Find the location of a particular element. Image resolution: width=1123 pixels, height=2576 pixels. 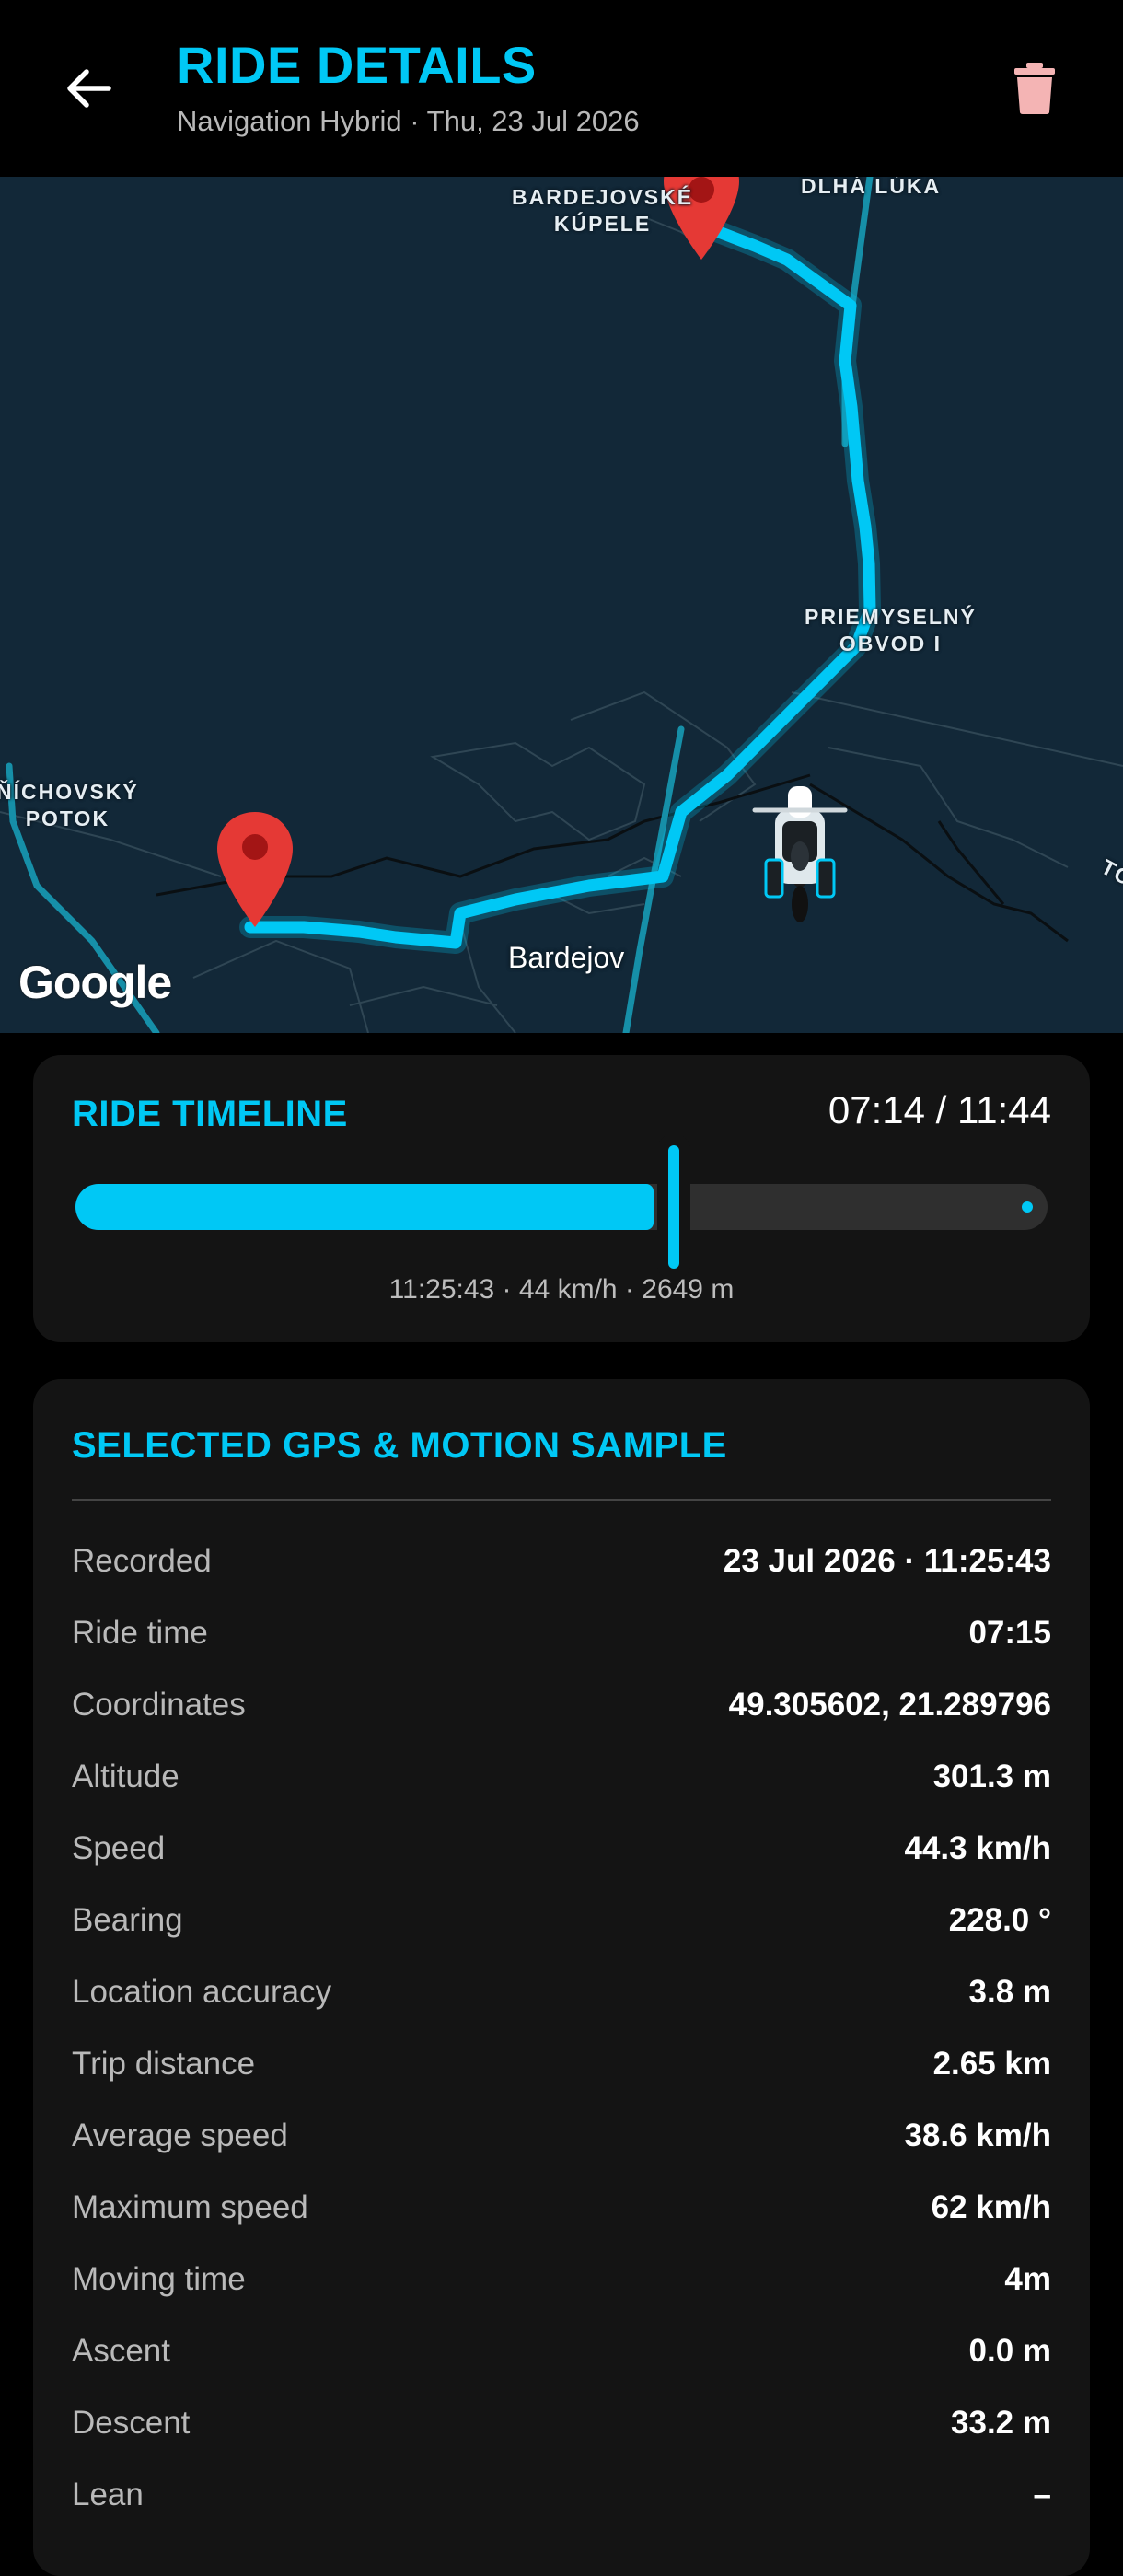

sample-row-value: 301.3 m is located at coordinates (991, 1776).